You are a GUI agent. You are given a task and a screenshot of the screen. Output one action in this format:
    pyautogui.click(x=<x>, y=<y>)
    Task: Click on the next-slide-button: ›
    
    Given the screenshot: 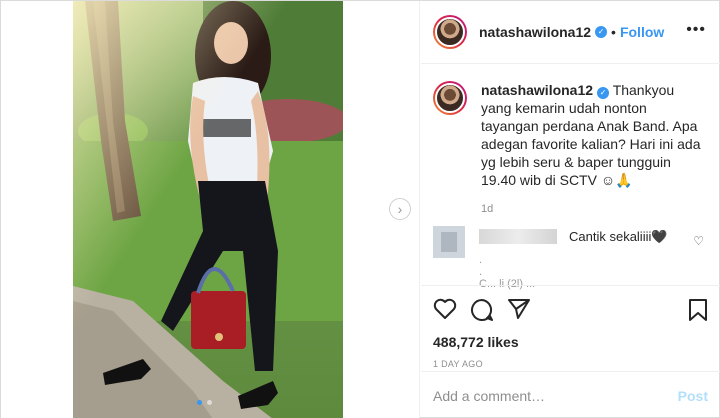 What is the action you would take?
    pyautogui.click(x=400, y=209)
    